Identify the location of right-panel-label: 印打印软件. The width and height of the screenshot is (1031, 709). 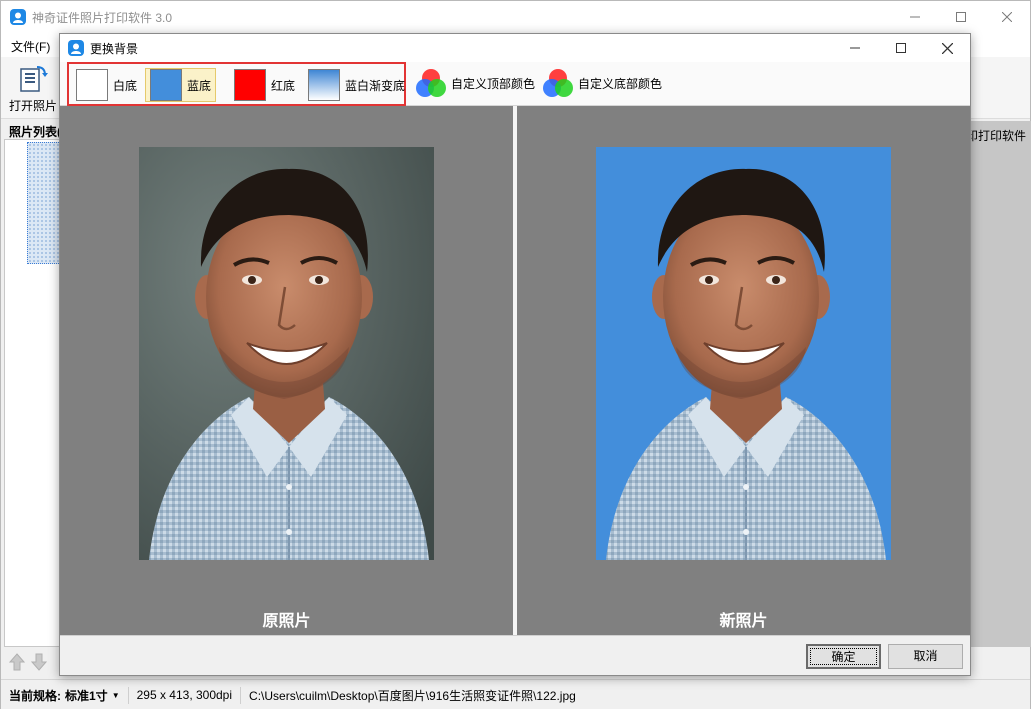
(995, 136).